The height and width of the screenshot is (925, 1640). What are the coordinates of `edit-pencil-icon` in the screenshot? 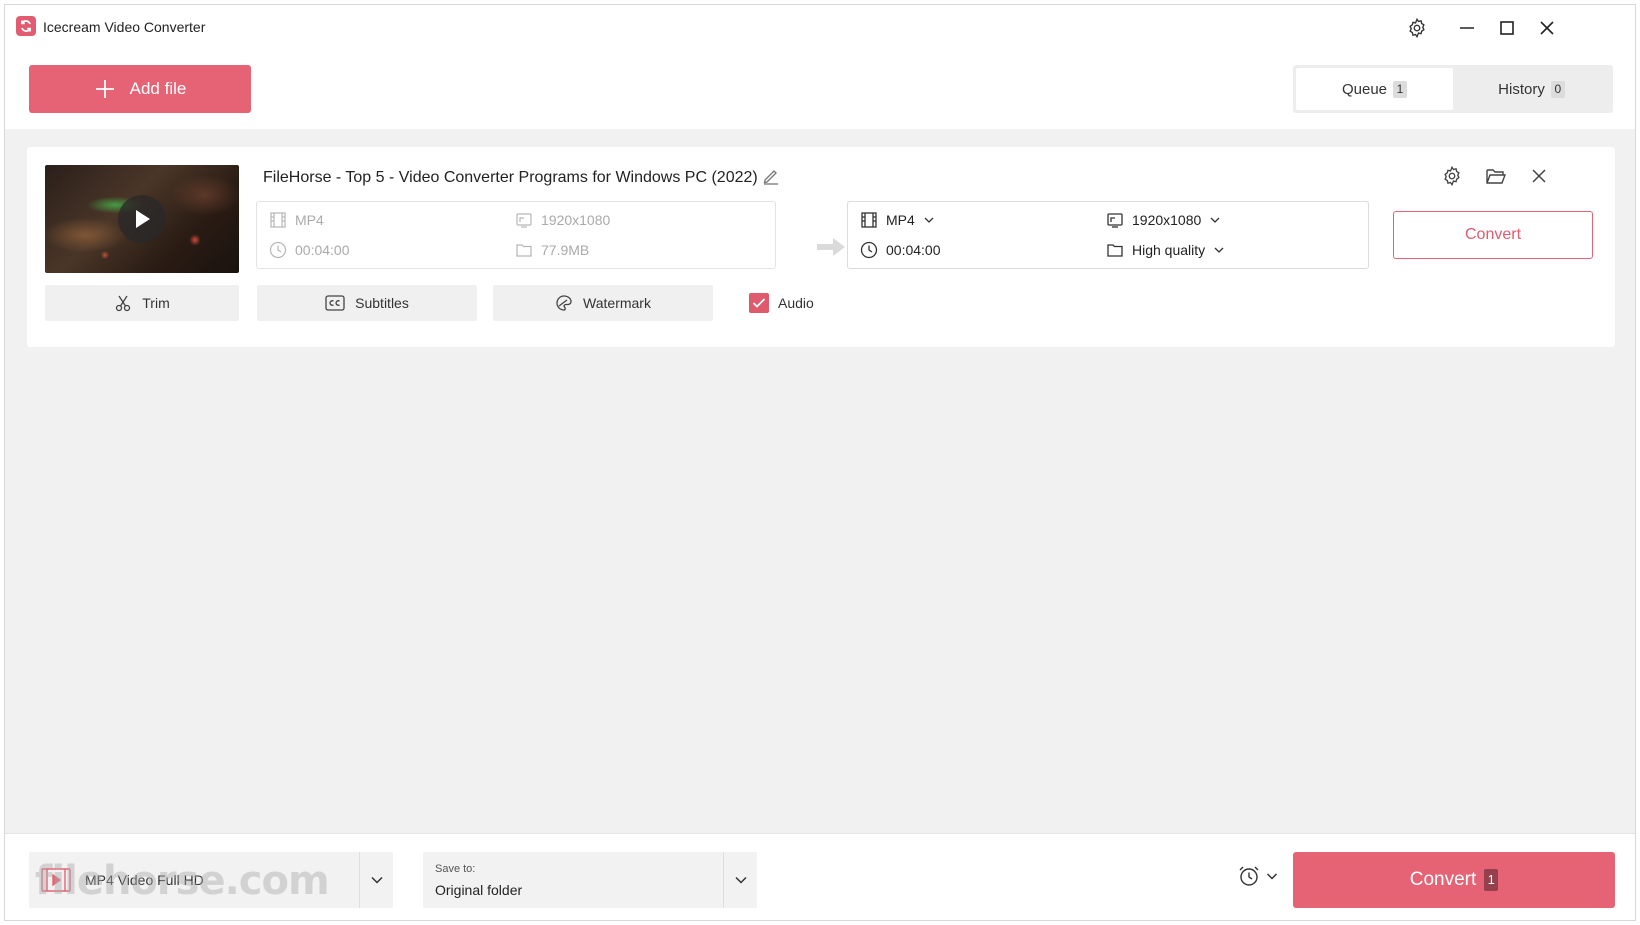 It's located at (771, 178).